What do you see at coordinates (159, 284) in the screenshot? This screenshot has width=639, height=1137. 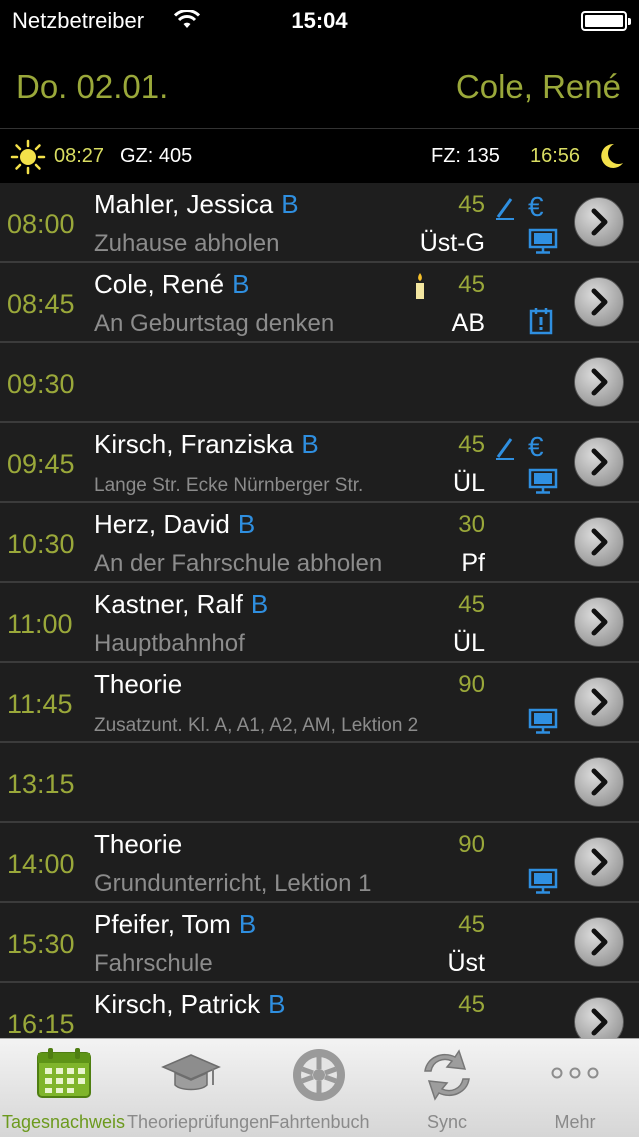 I see `student-name: Cole, René` at bounding box center [159, 284].